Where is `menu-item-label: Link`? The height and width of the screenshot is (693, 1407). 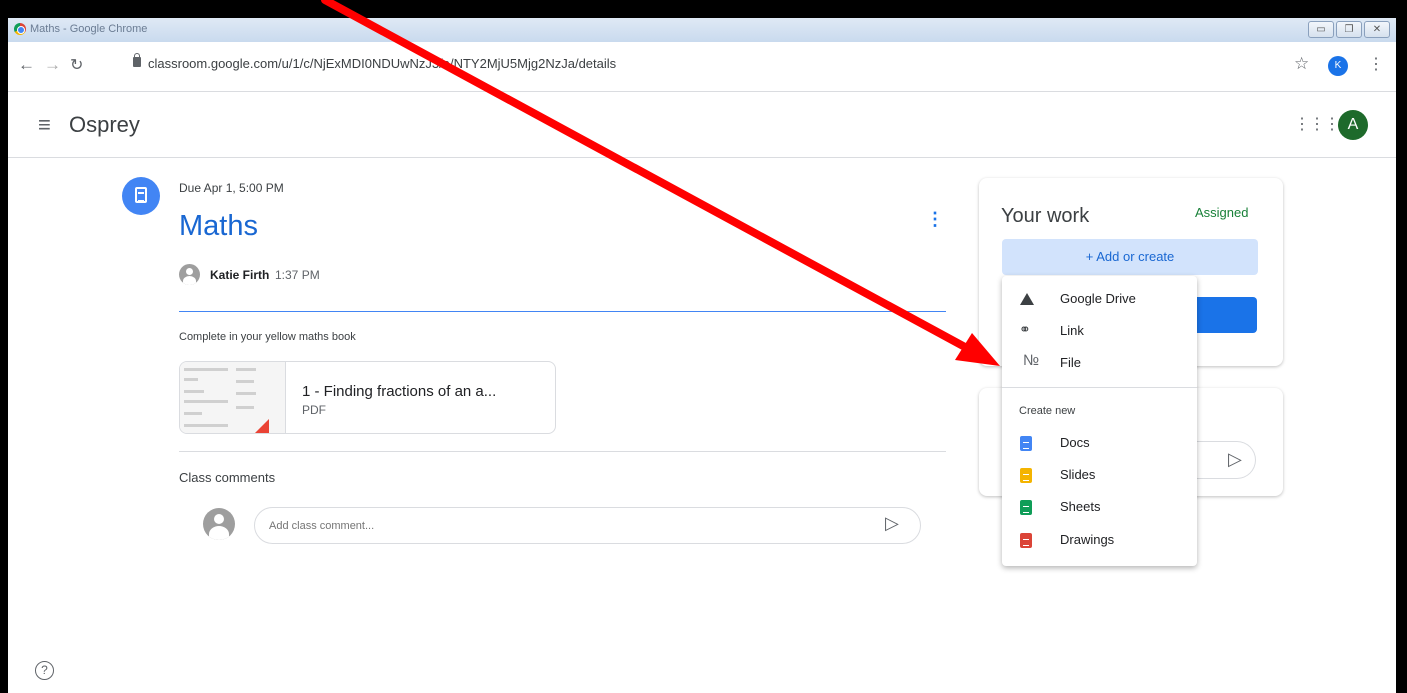 menu-item-label: Link is located at coordinates (1072, 330).